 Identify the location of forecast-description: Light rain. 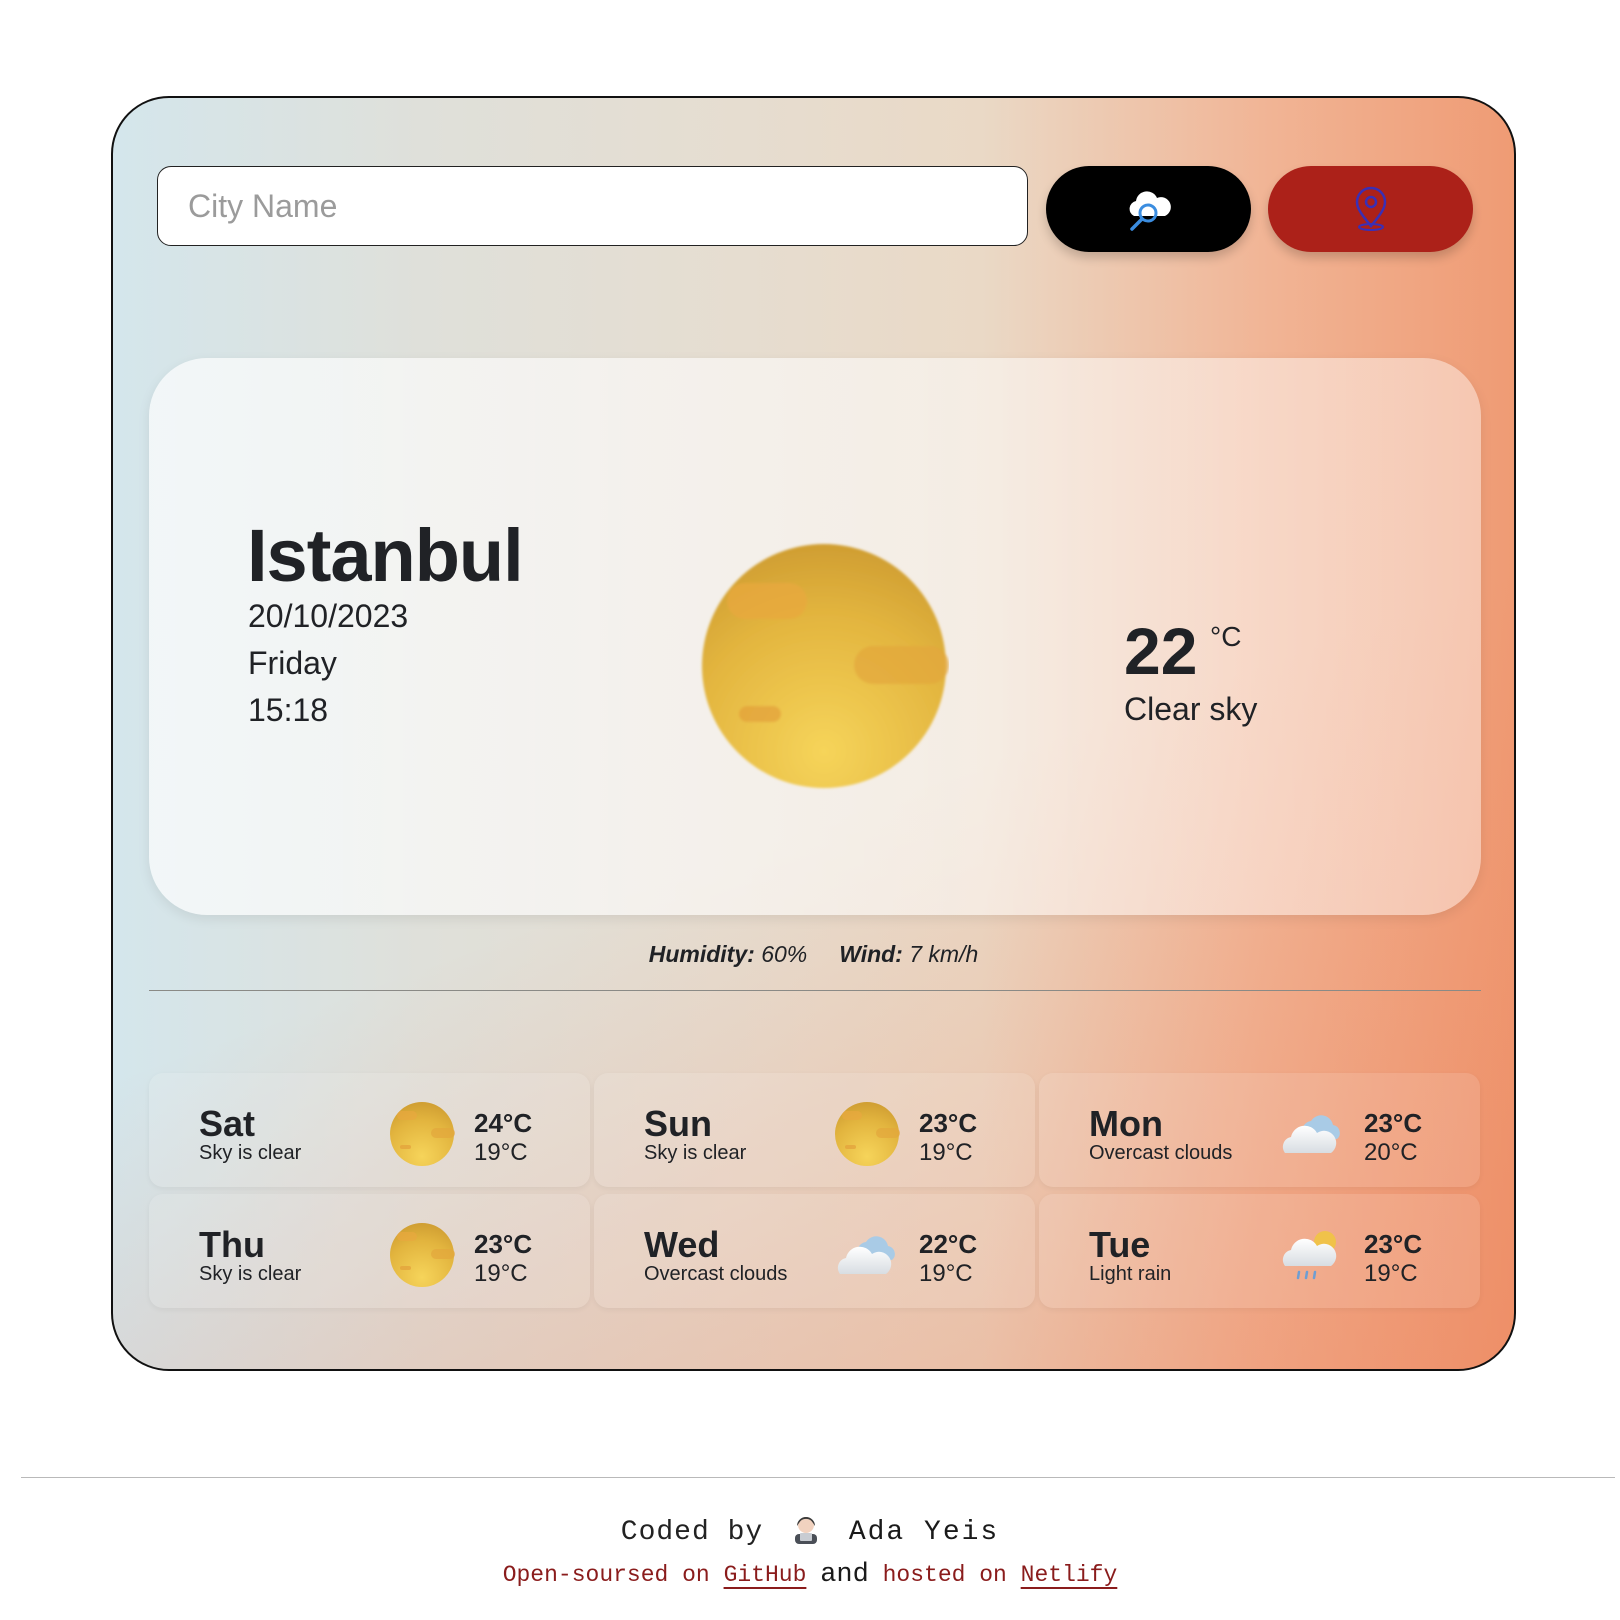
(1130, 1274).